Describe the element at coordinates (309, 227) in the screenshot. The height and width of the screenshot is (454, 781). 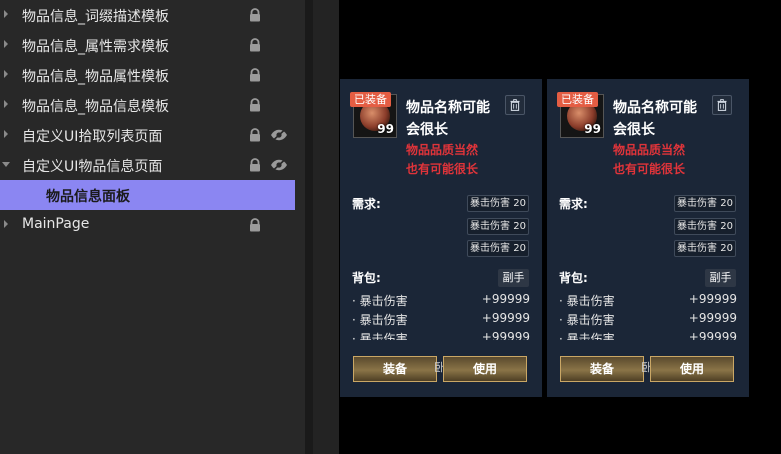
I see `panel-splitter` at that location.